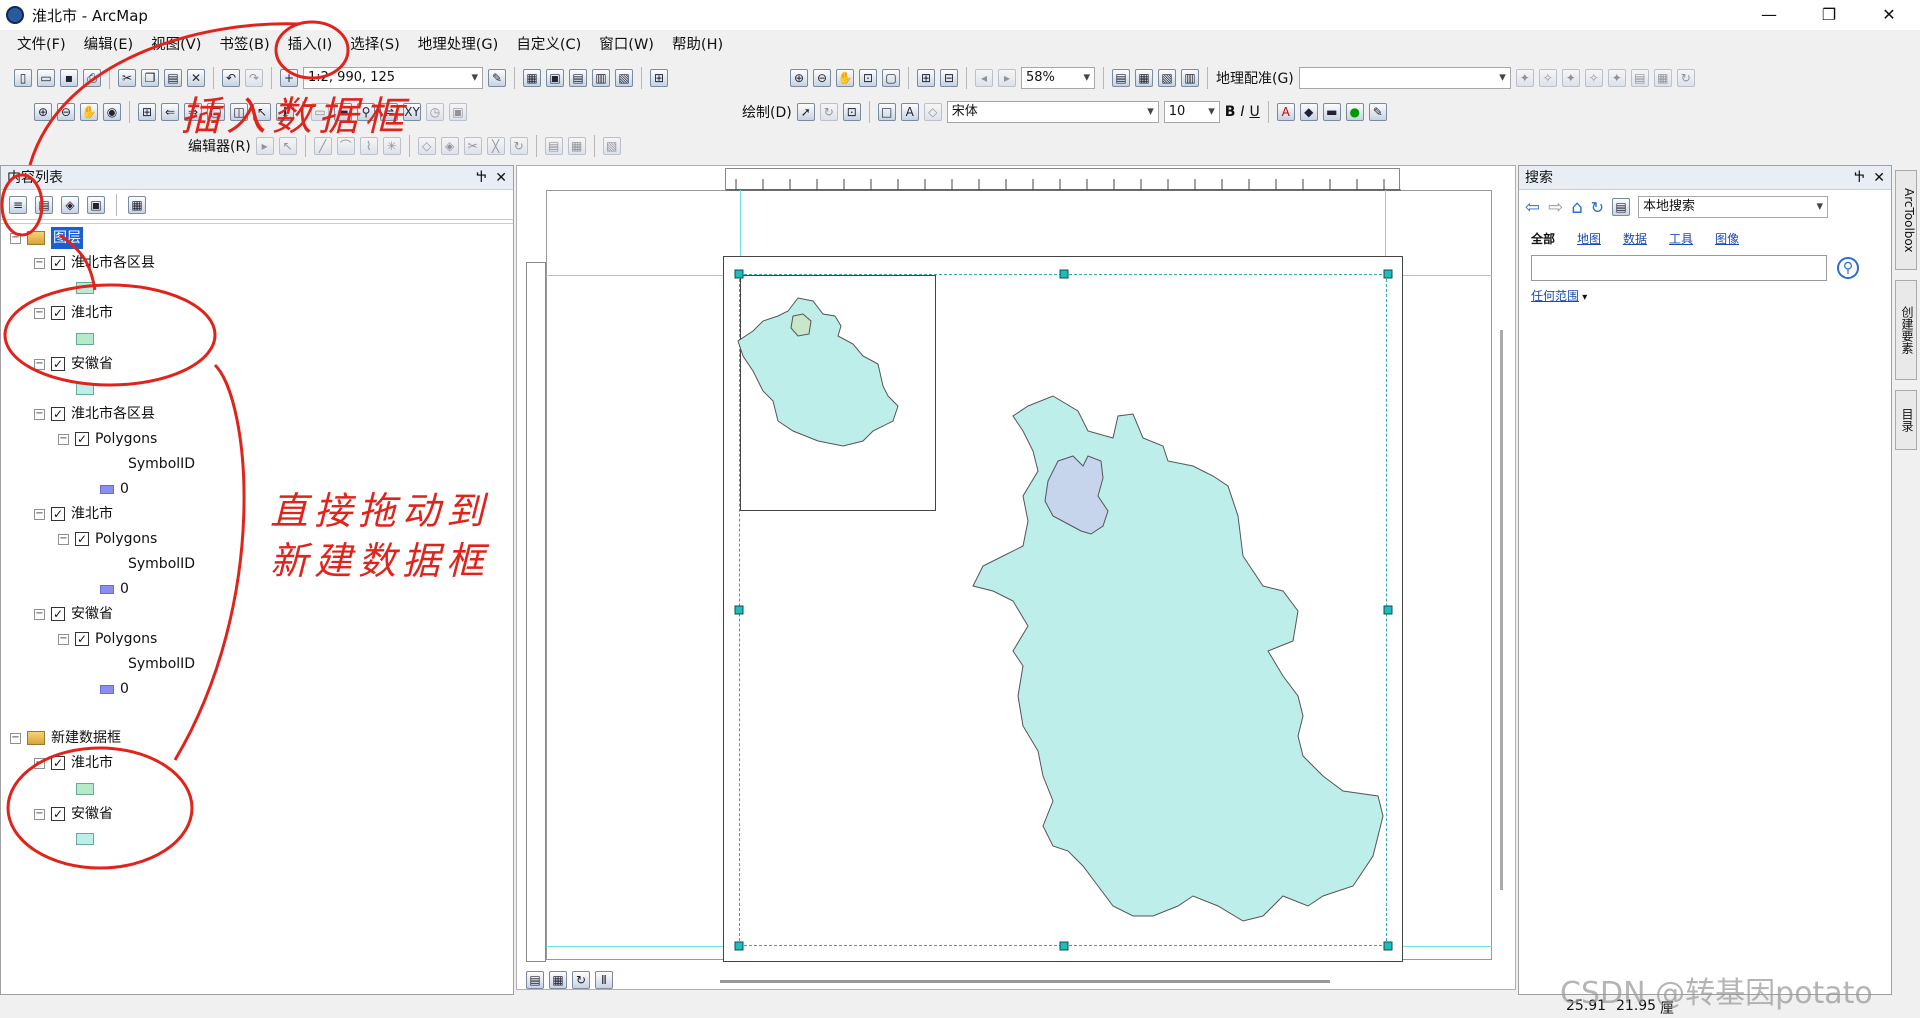  I want to click on list-by-source-icon: ▤, so click(44, 204).